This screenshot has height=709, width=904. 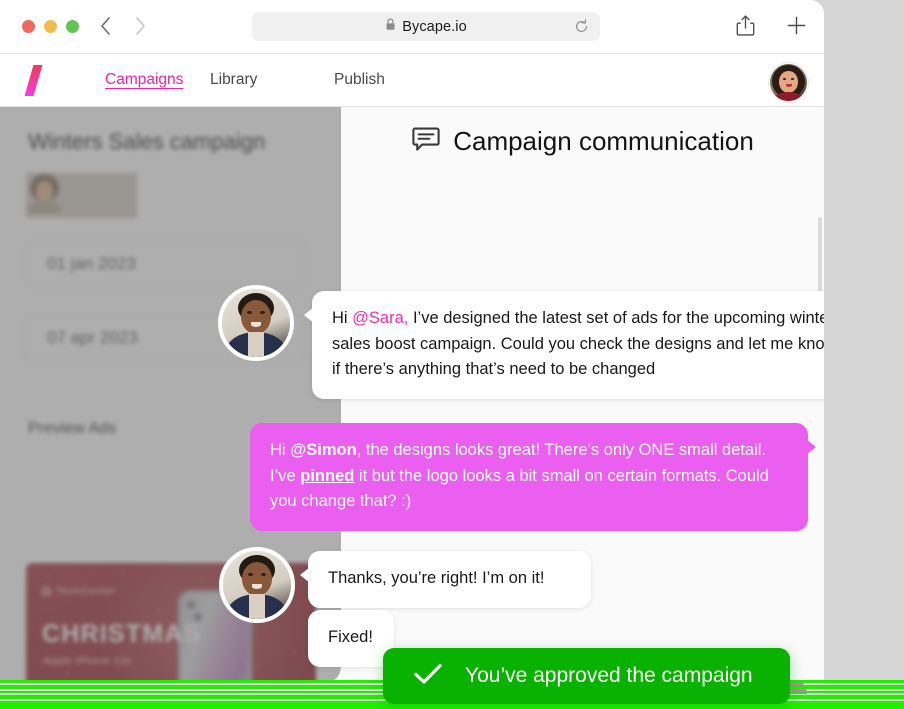 What do you see at coordinates (123, 26) in the screenshot?
I see `browser-nav-arrows` at bounding box center [123, 26].